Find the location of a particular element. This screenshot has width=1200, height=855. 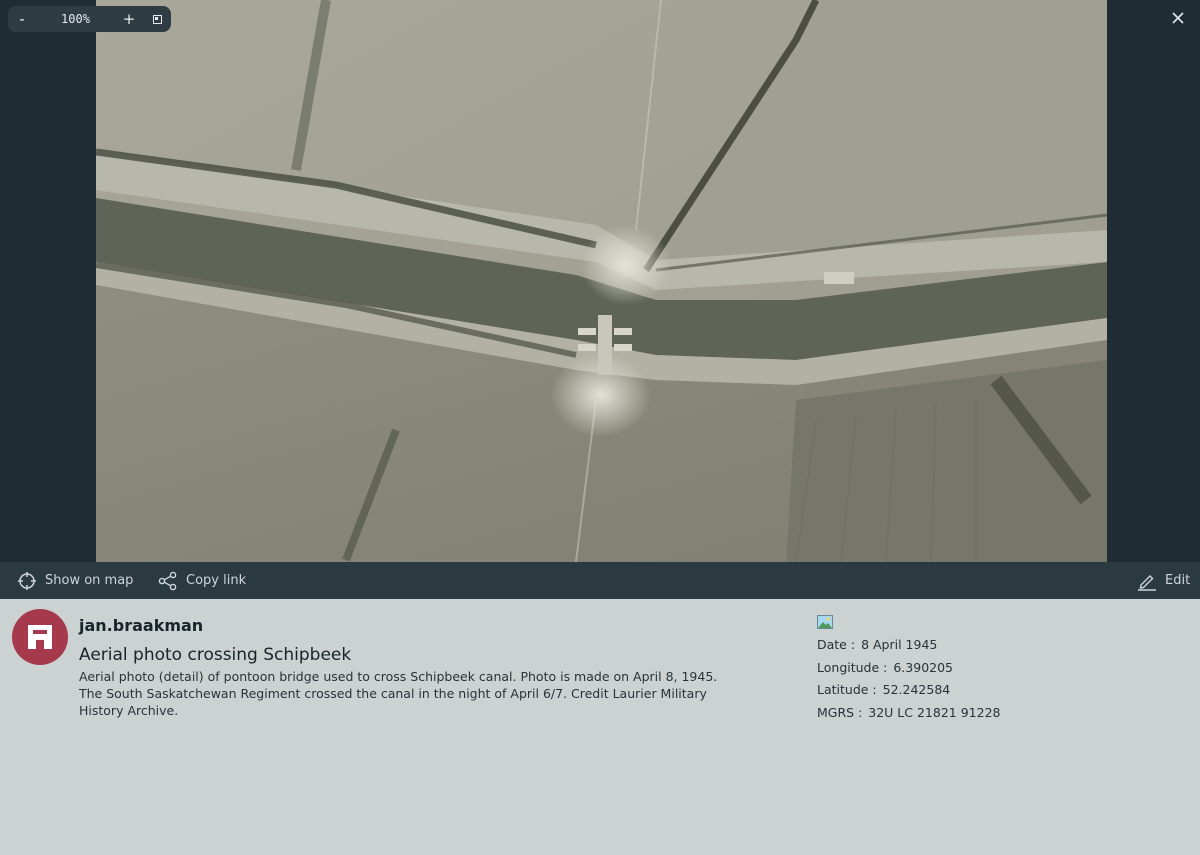

crosshair-icon is located at coordinates (27, 580).